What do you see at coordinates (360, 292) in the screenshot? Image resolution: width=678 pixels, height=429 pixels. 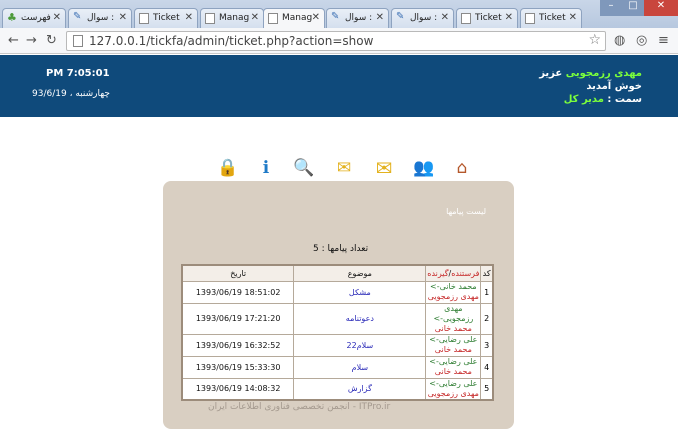 I see `row-subject: مشکل` at bounding box center [360, 292].